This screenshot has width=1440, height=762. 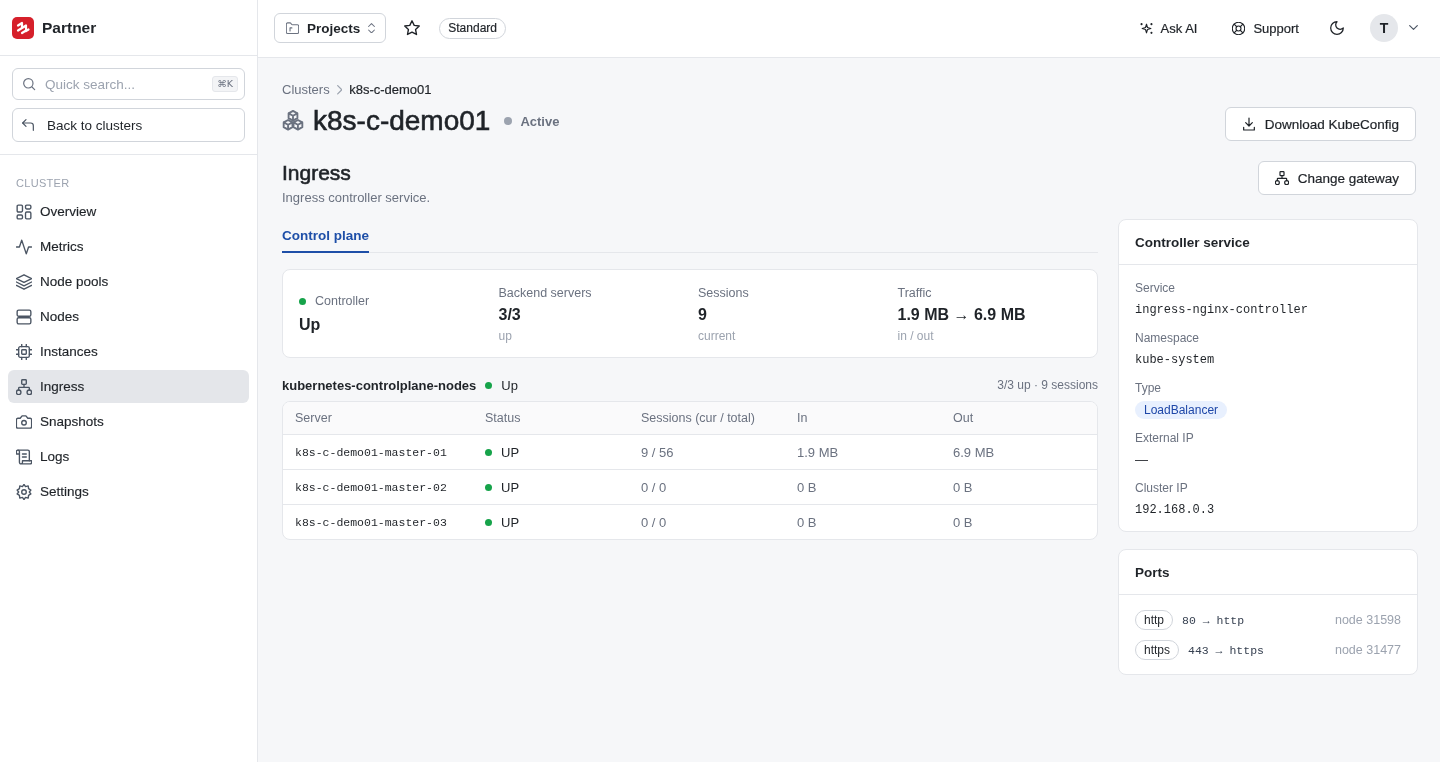 I want to click on nav-item: Nodes, so click(x=128, y=316).